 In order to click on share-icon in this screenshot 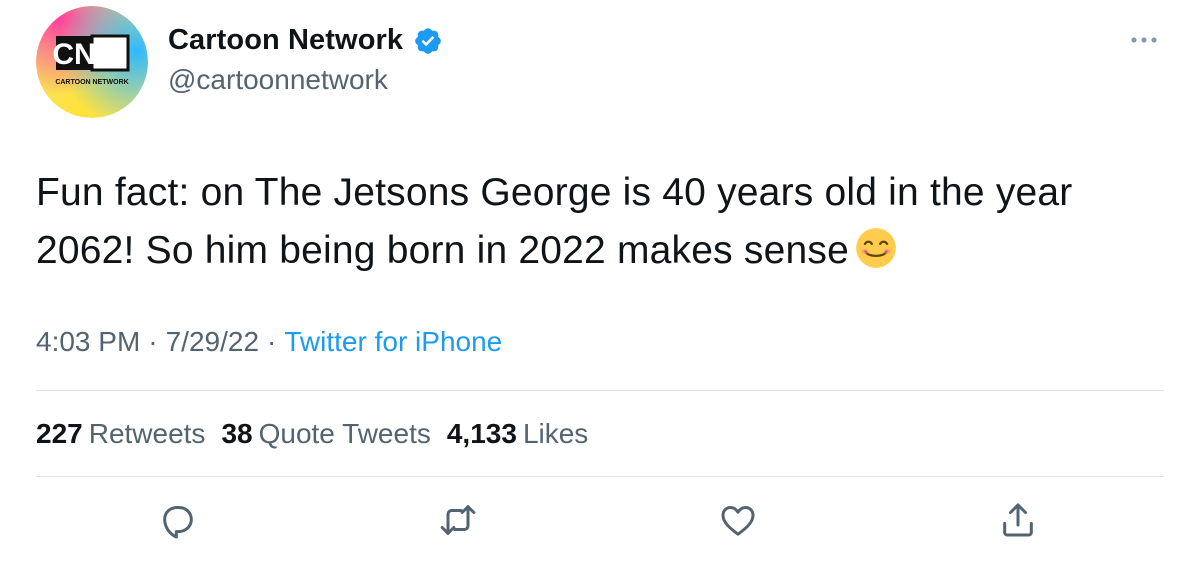, I will do `click(1018, 520)`.